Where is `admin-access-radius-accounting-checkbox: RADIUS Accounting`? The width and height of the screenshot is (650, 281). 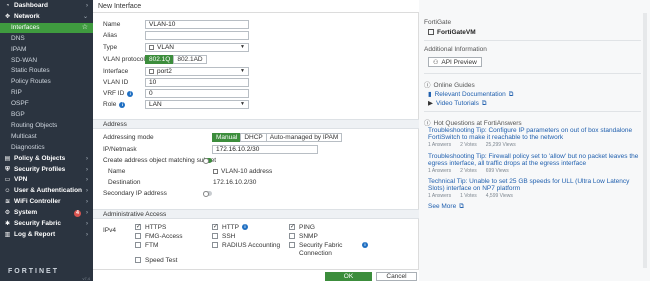
admin-access-radius-accounting-checkbox: RADIUS Accounting is located at coordinates (246, 245).